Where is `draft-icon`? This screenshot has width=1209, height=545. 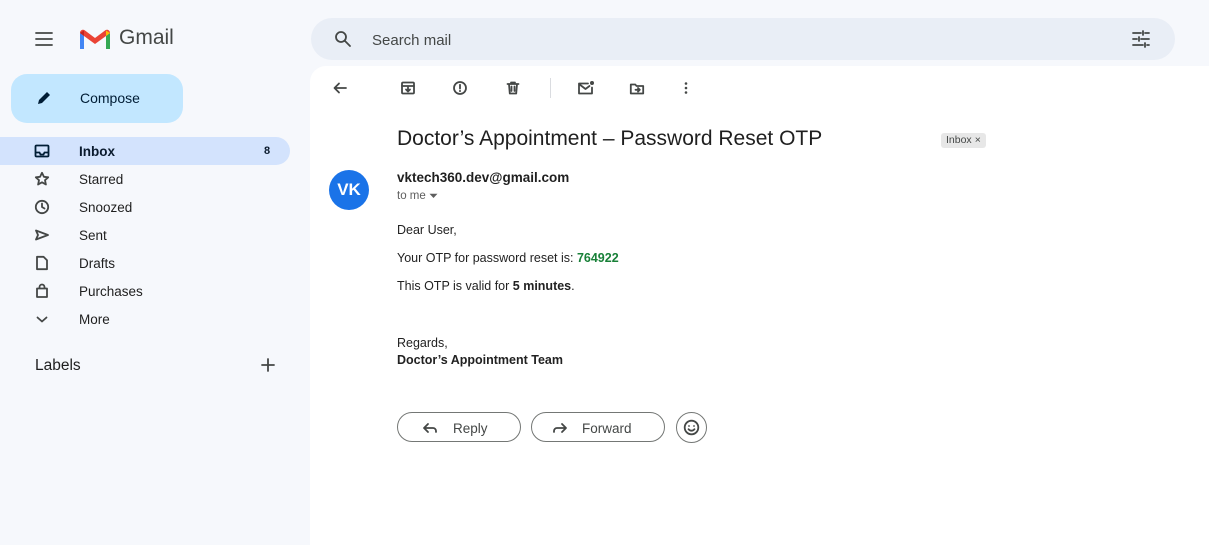
draft-icon is located at coordinates (42, 263).